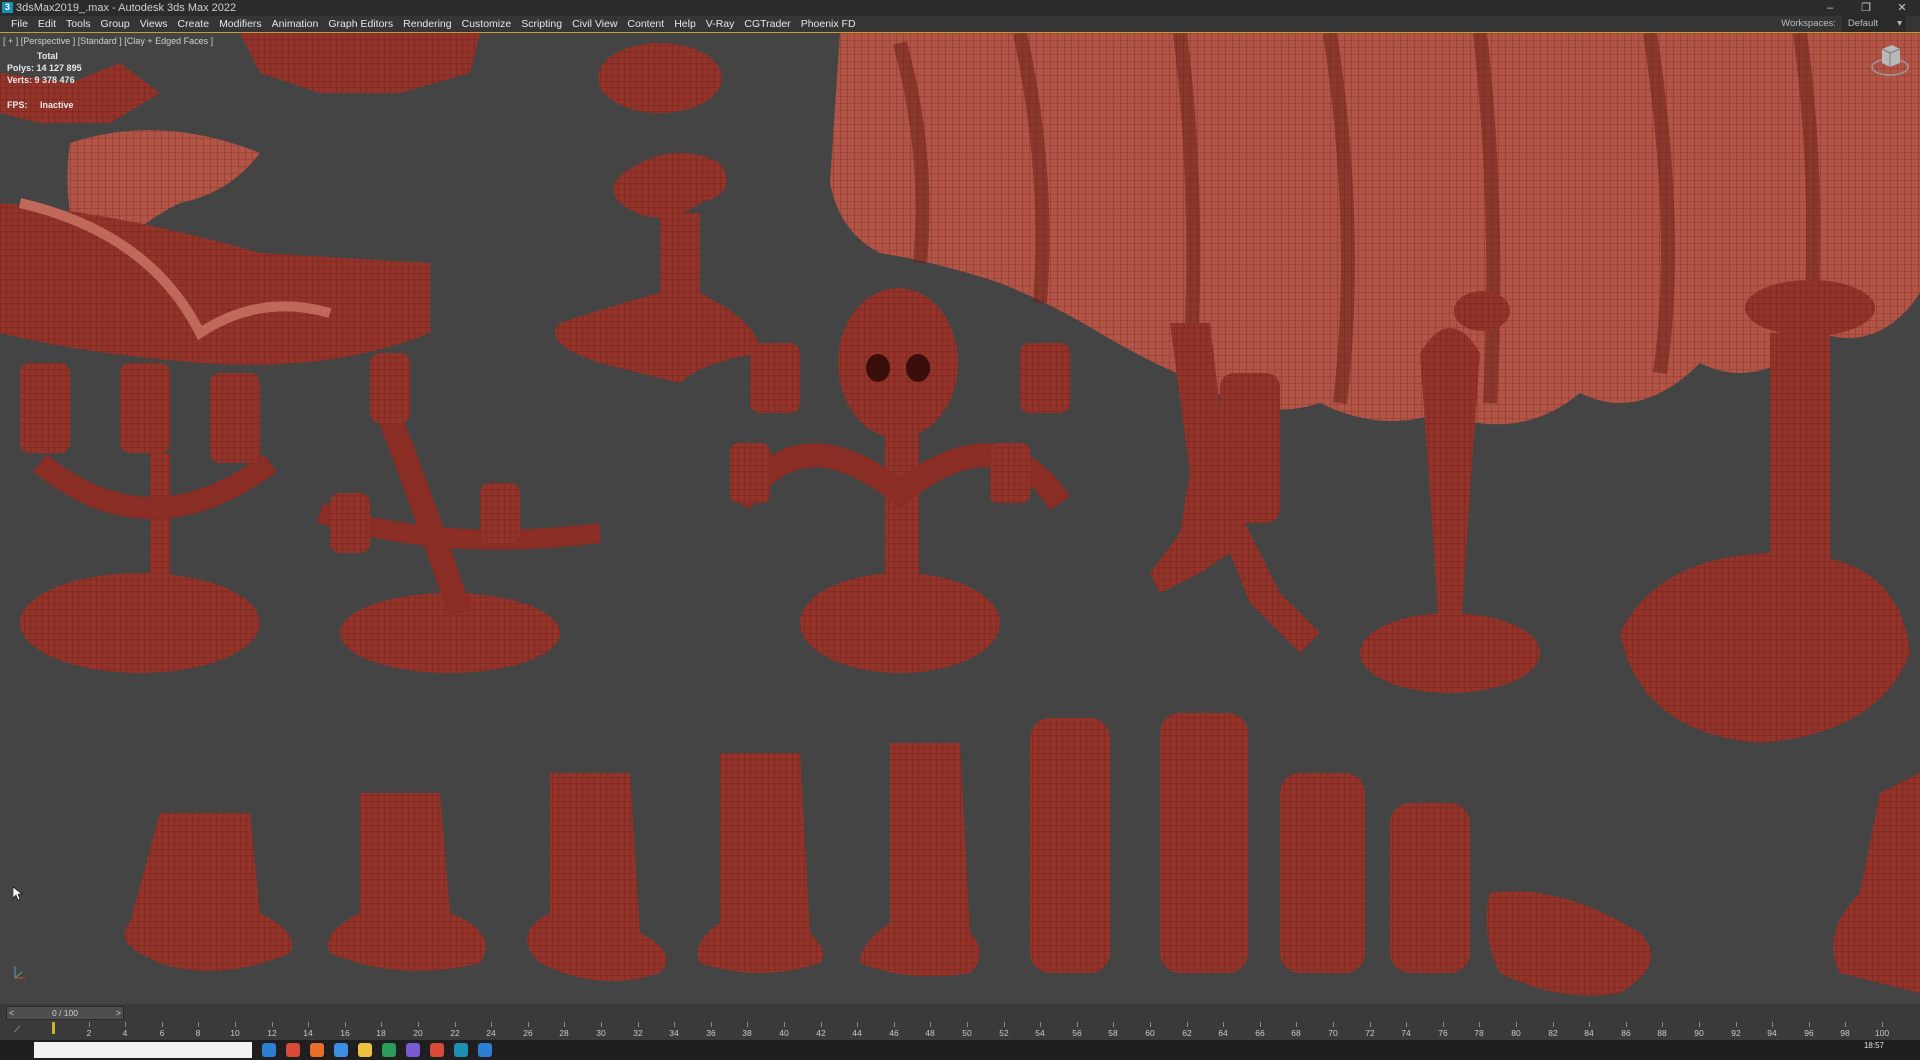 This screenshot has width=1920, height=1060. Describe the element at coordinates (427, 24) in the screenshot. I see `menu-rendering: Rendering` at that location.